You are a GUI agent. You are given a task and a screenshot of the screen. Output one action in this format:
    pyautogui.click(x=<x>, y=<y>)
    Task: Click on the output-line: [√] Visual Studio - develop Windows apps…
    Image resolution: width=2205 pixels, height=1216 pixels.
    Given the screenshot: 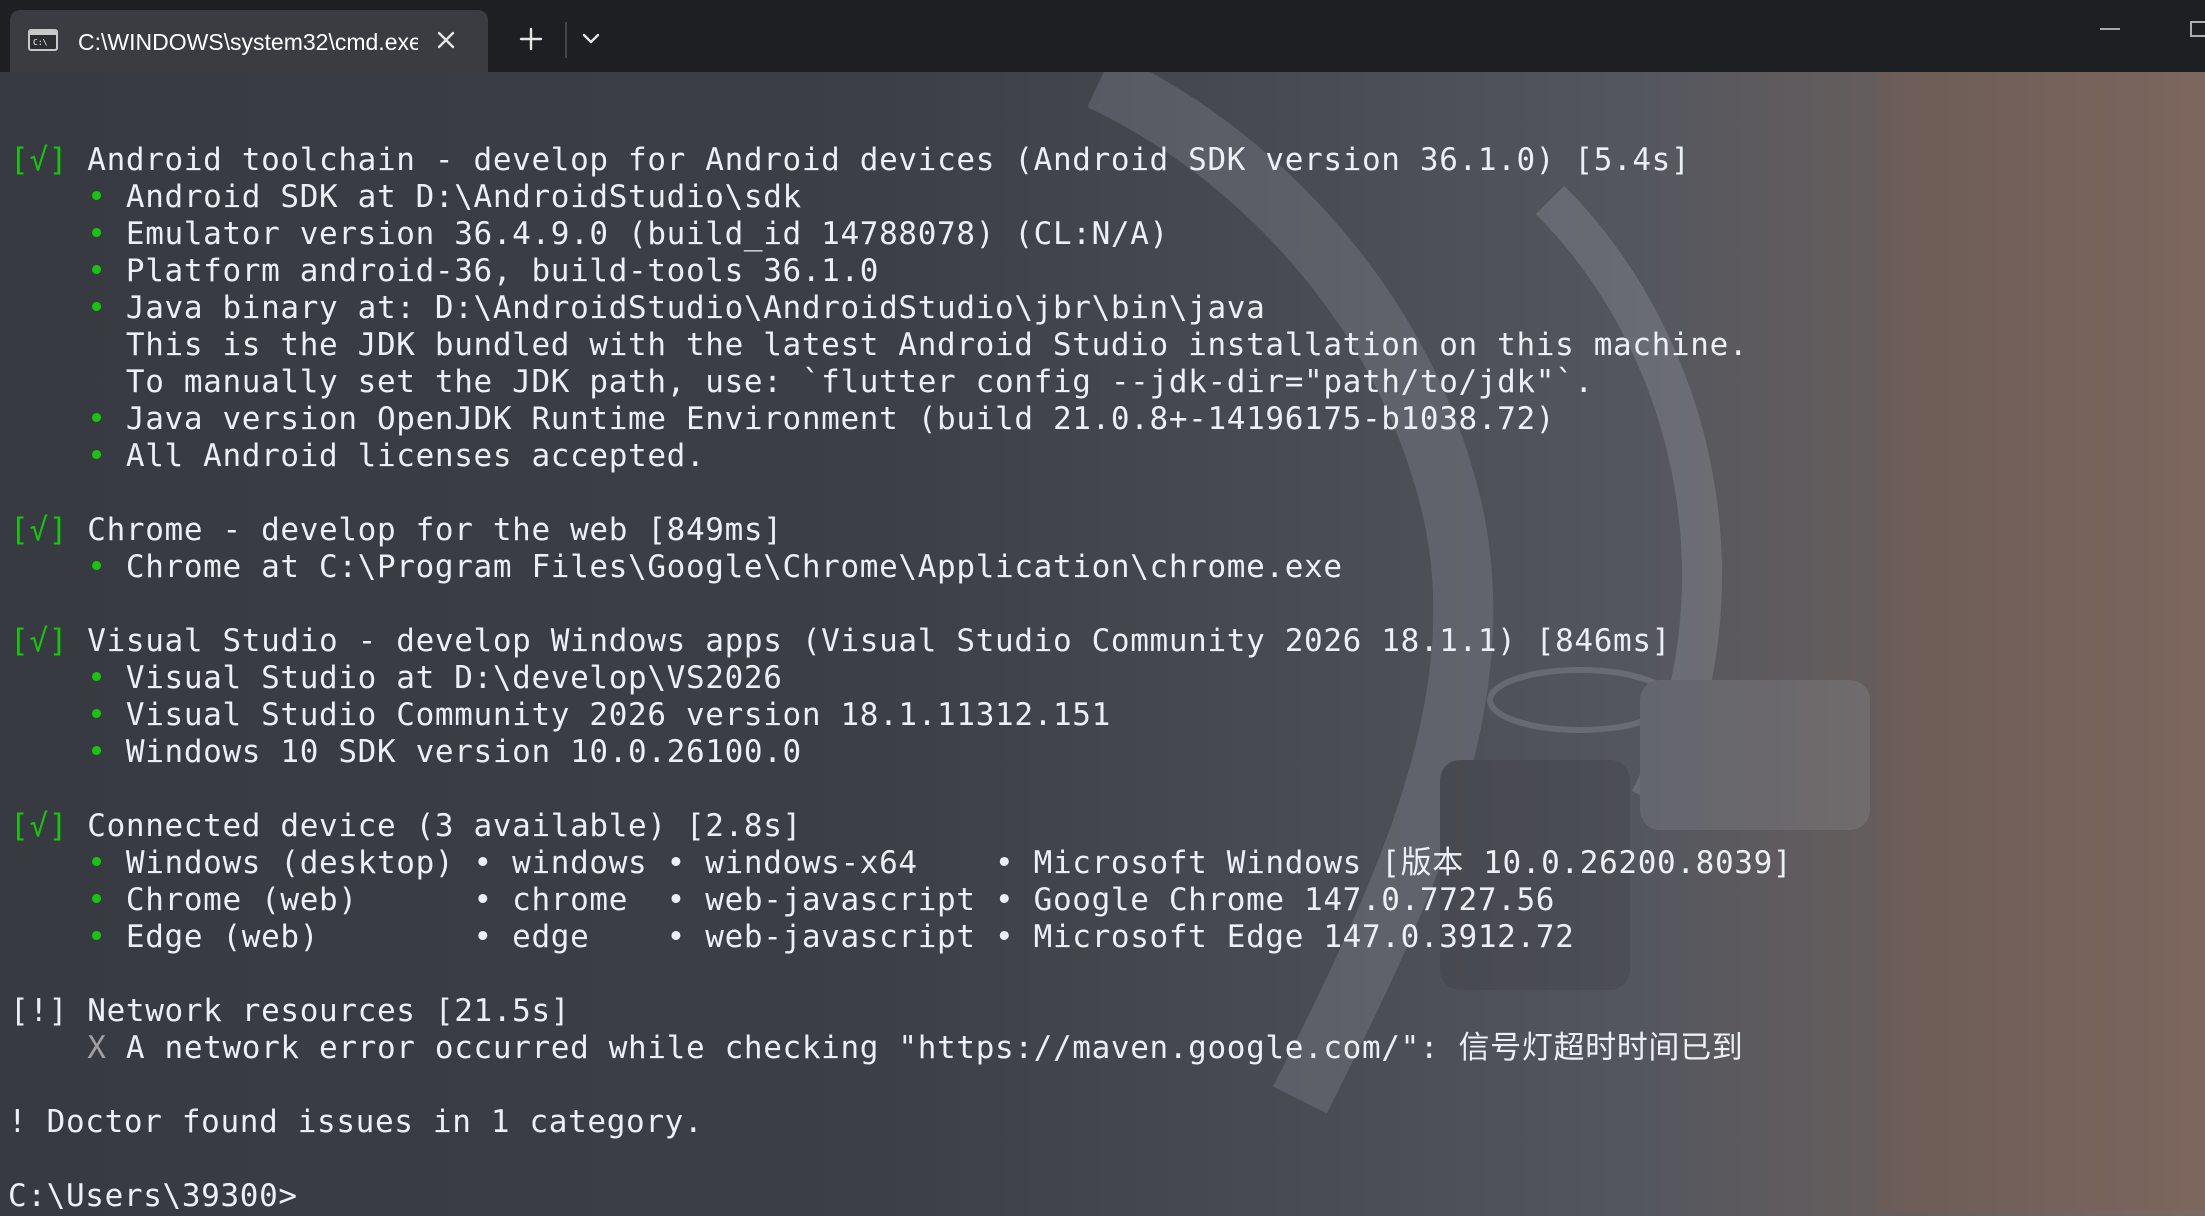 What is the action you would take?
    pyautogui.click(x=840, y=641)
    